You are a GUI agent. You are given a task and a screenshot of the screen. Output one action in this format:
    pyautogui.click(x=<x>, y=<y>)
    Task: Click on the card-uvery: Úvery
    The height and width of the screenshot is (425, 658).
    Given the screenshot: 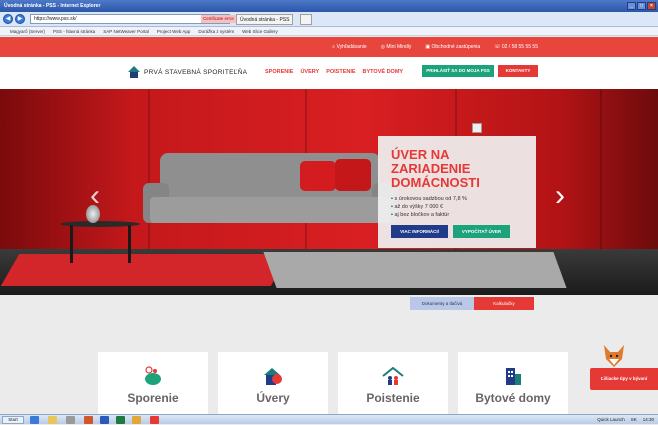 What is the action you would take?
    pyautogui.click(x=273, y=383)
    